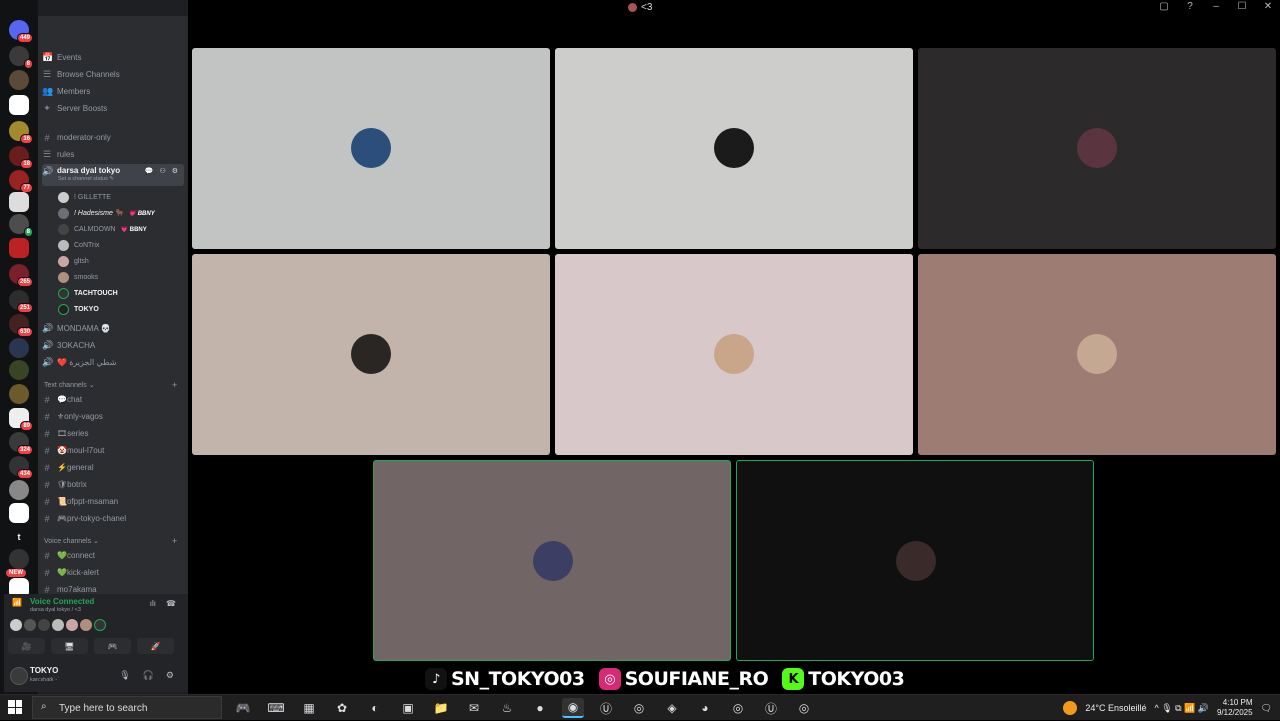  Describe the element at coordinates (79, 362) in the screenshot. I see `voice-channel: 🔊 ❤️ شطي الجزيرة` at that location.